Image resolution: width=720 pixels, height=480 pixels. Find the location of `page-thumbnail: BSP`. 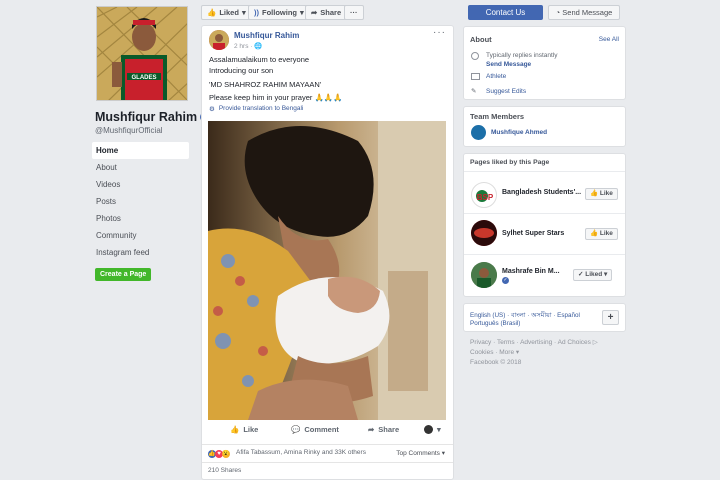

page-thumbnail: BSP is located at coordinates (484, 195).